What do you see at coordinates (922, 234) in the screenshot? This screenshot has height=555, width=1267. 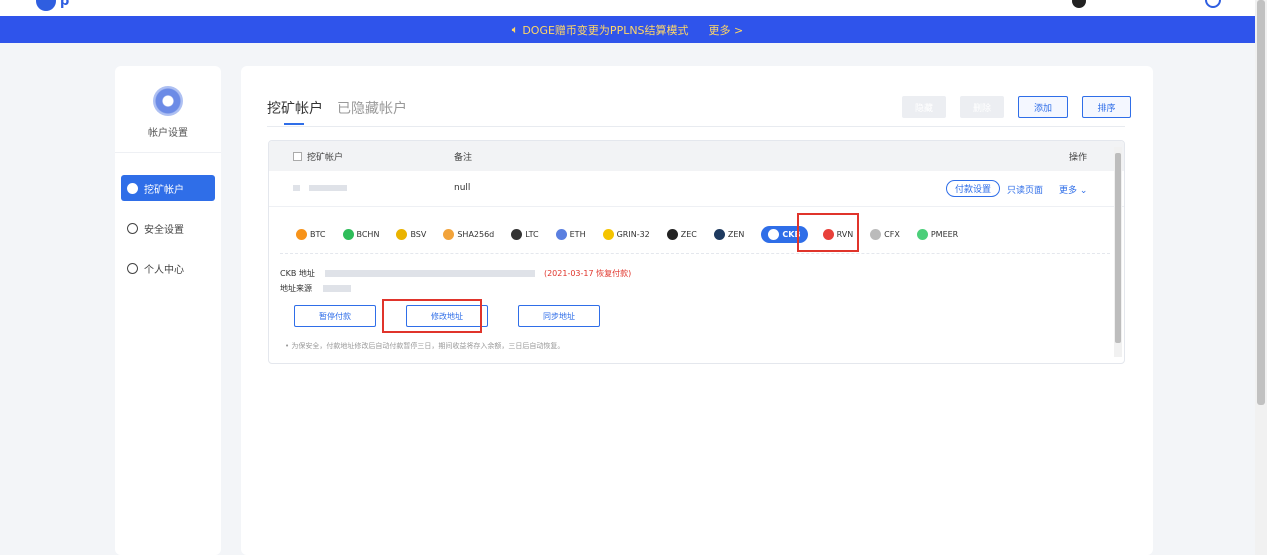 I see `pmeer-icon` at bounding box center [922, 234].